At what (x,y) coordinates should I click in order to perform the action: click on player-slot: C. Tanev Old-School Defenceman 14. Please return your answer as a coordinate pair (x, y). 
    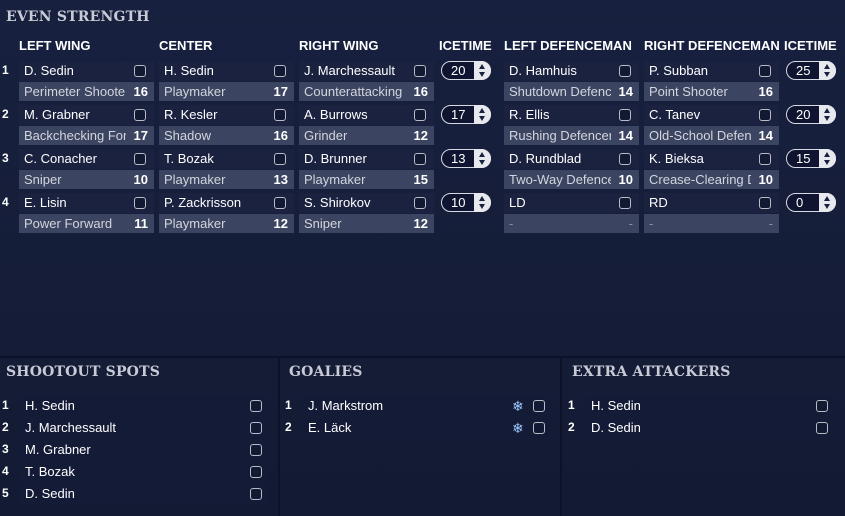
    Looking at the image, I should click on (711, 125).